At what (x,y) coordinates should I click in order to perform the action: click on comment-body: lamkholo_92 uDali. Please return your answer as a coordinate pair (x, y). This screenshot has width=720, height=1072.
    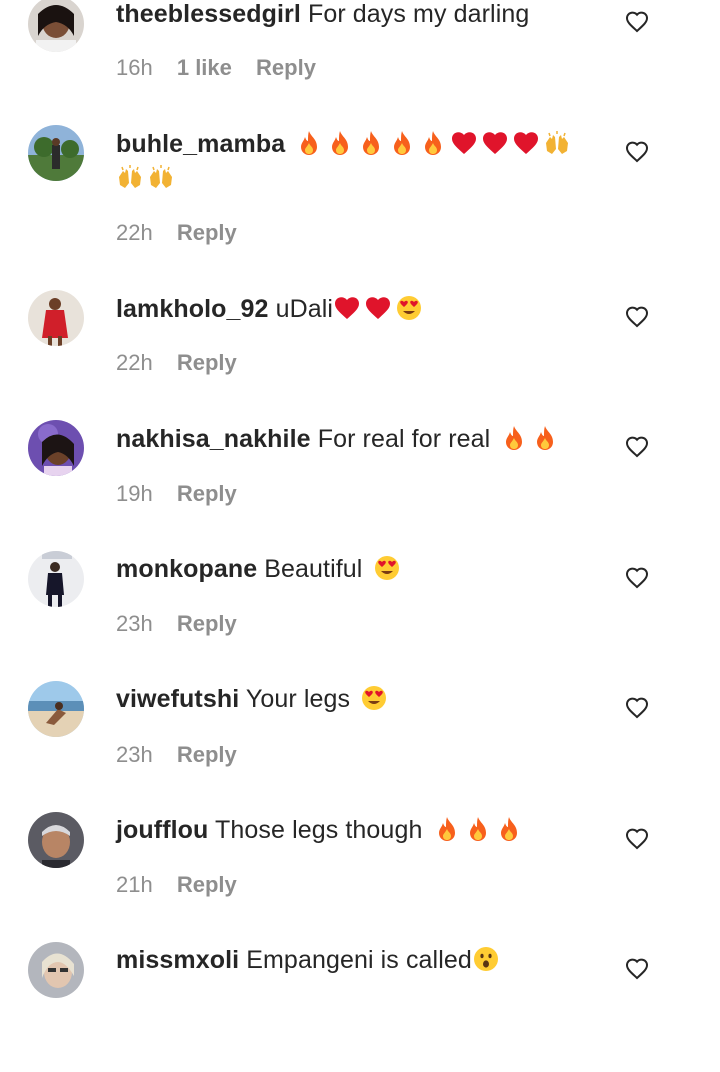
    Looking at the image, I should click on (356, 309).